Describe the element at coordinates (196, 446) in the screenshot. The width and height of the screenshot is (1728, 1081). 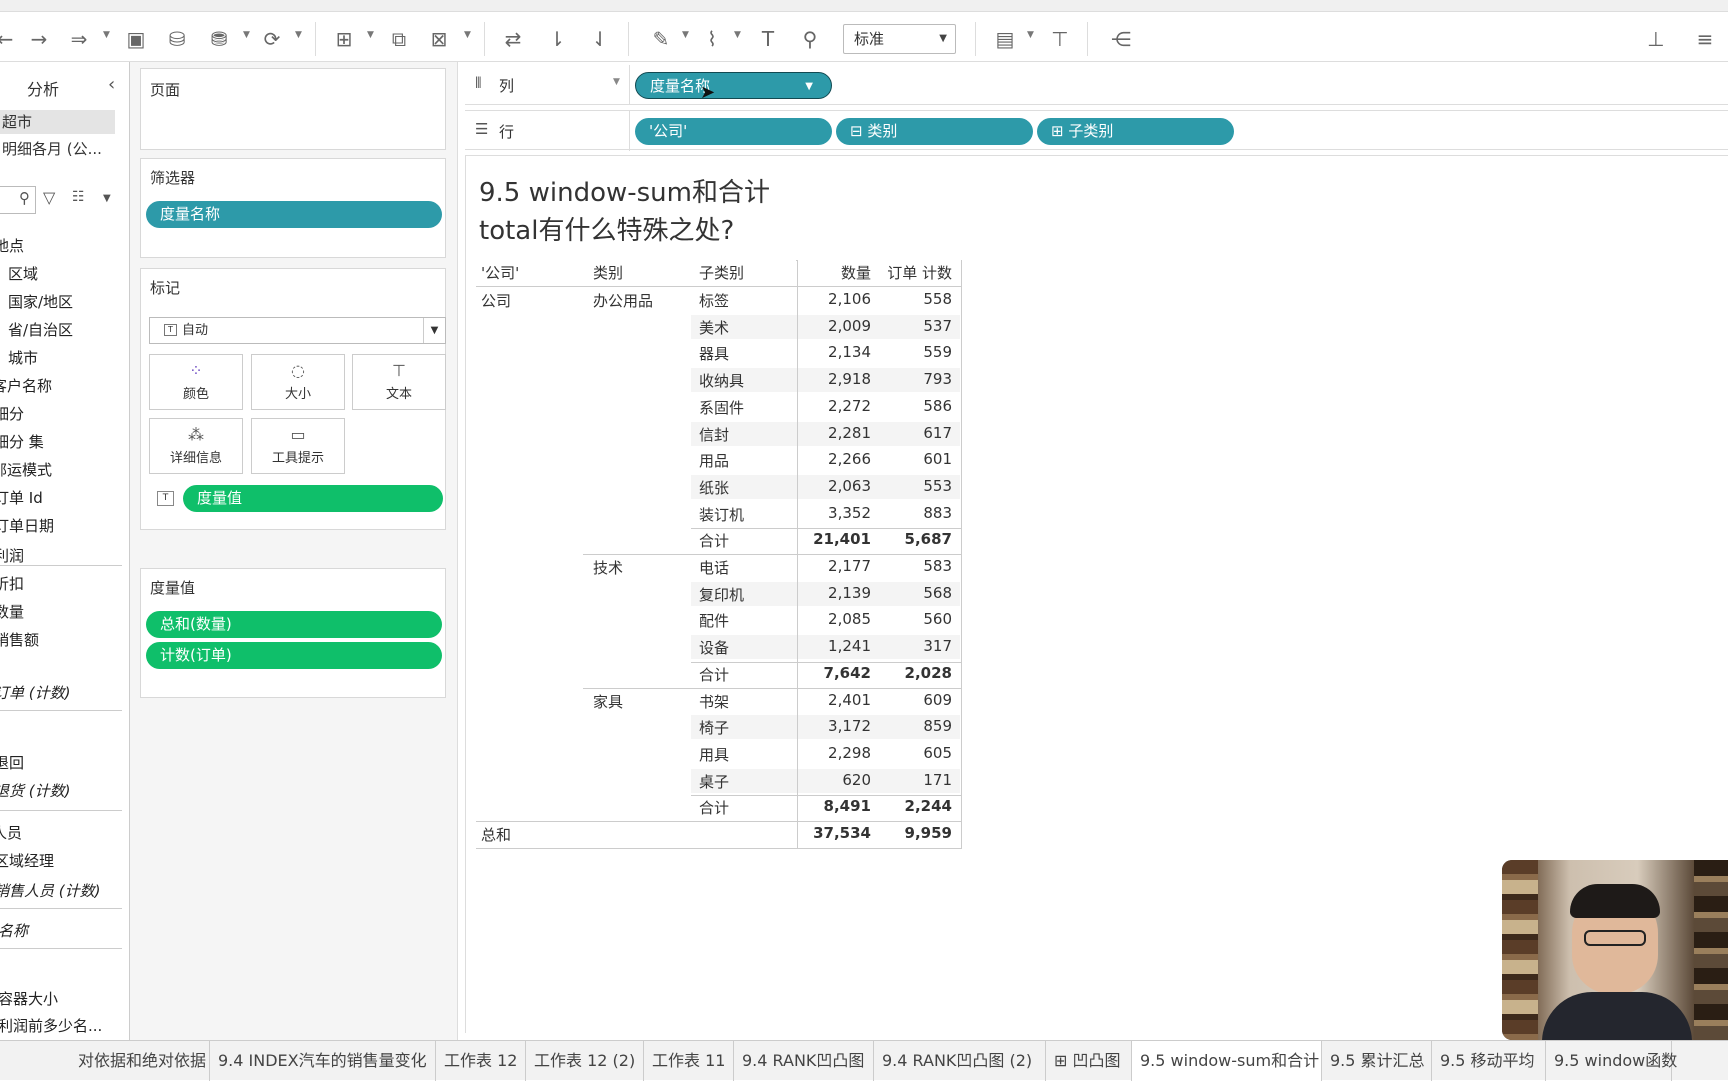
I see `detail-button: ⁂ 详细信息` at that location.